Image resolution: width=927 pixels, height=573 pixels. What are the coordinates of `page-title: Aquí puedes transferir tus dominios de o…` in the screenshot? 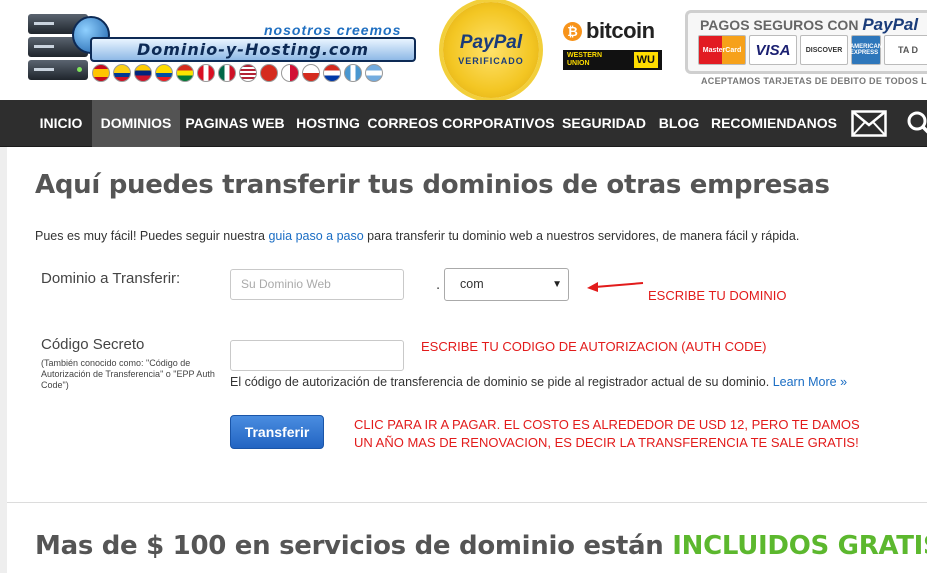 It's located at (432, 185).